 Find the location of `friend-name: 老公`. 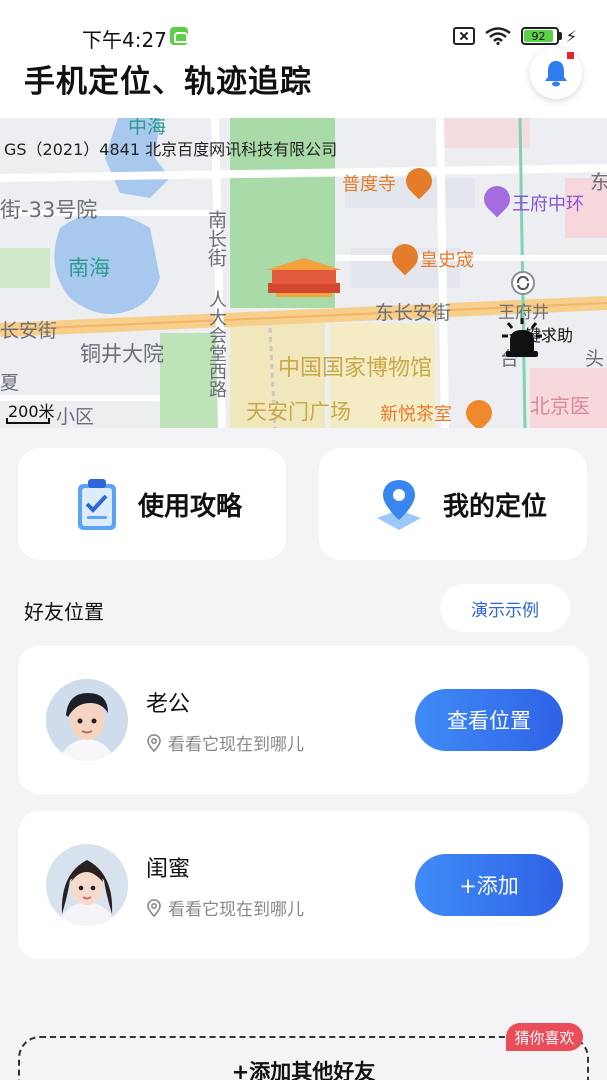

friend-name: 老公 is located at coordinates (168, 704).